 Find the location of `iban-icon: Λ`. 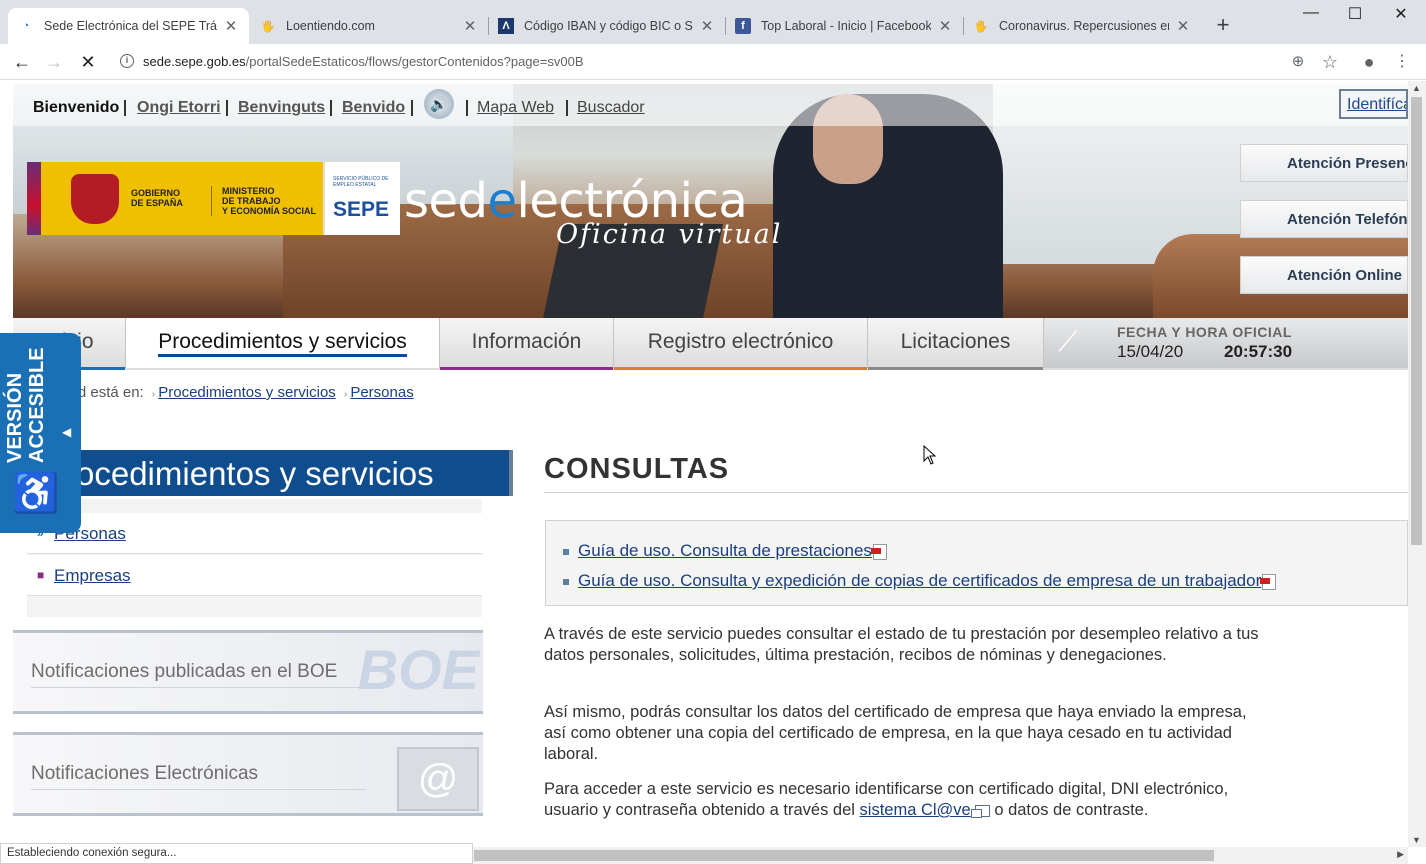

iban-icon: Λ is located at coordinates (506, 26).